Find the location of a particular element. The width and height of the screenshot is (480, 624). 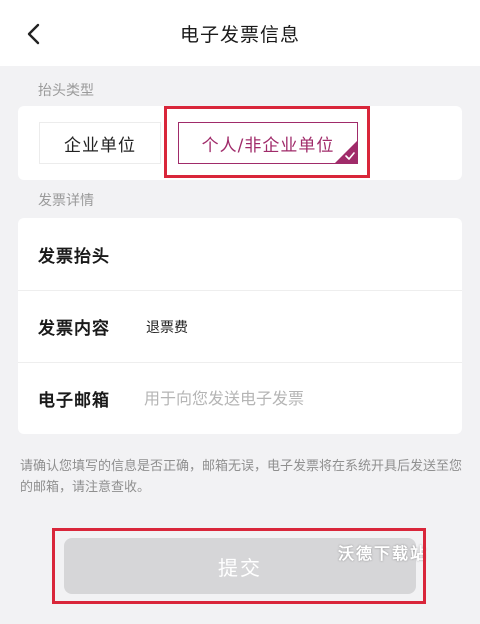

invoice-type-card: 企业单位 个人/非企业单位 is located at coordinates (240, 143).